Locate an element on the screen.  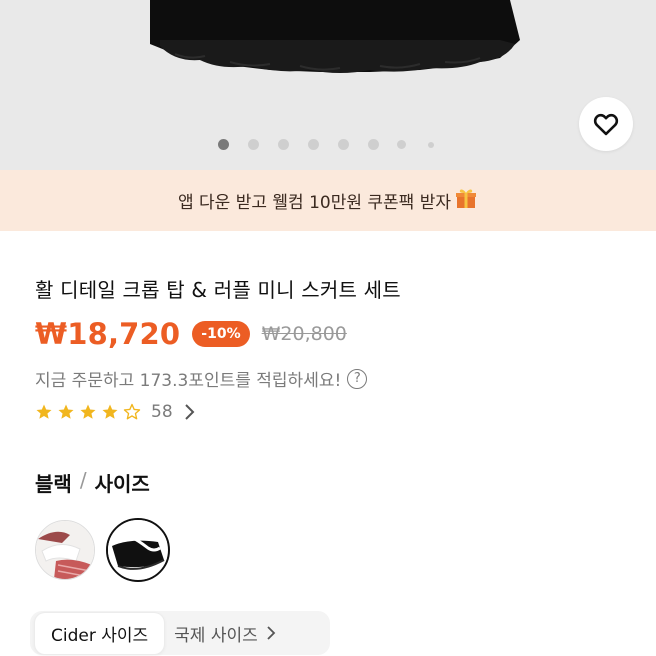
rating-row: 58 is located at coordinates (115, 412).